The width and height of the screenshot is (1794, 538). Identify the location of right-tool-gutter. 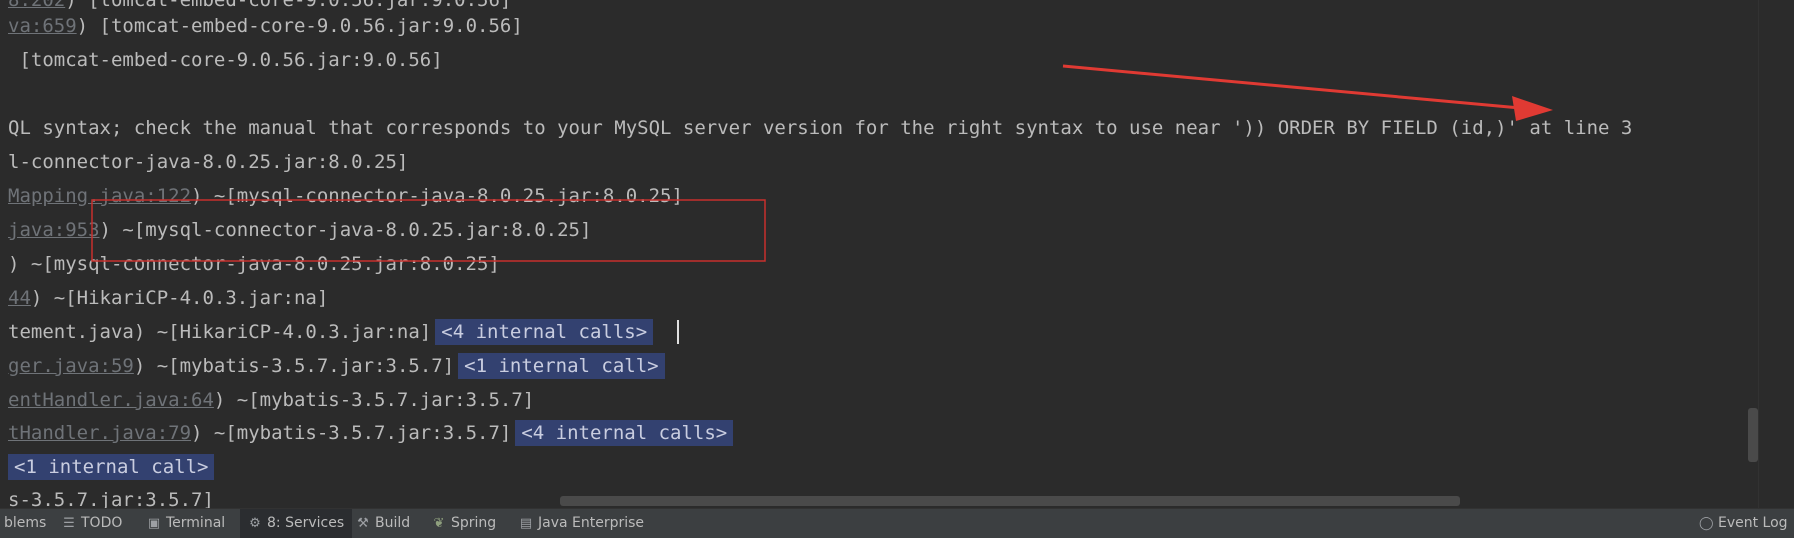
(1776, 254).